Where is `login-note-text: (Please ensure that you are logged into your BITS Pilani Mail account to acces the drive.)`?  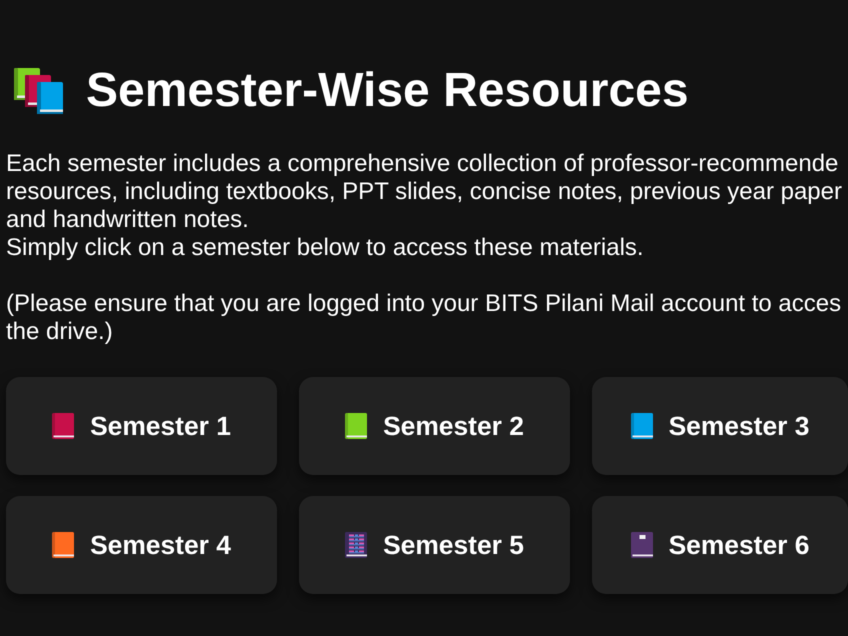 login-note-text: (Please ensure that you are logged into your BITS Pilani Mail account to acces the drive.) is located at coordinates (424, 318).